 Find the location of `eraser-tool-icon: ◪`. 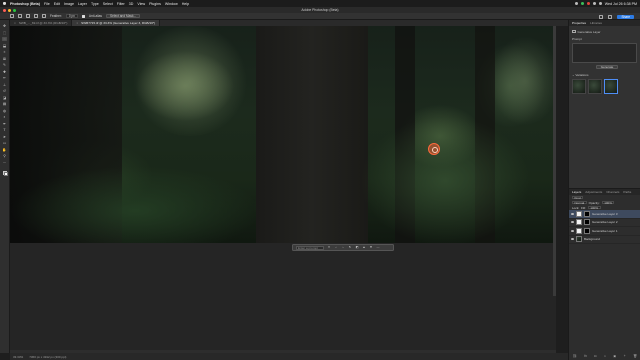

eraser-tool-icon: ◪ is located at coordinates (4, 98).